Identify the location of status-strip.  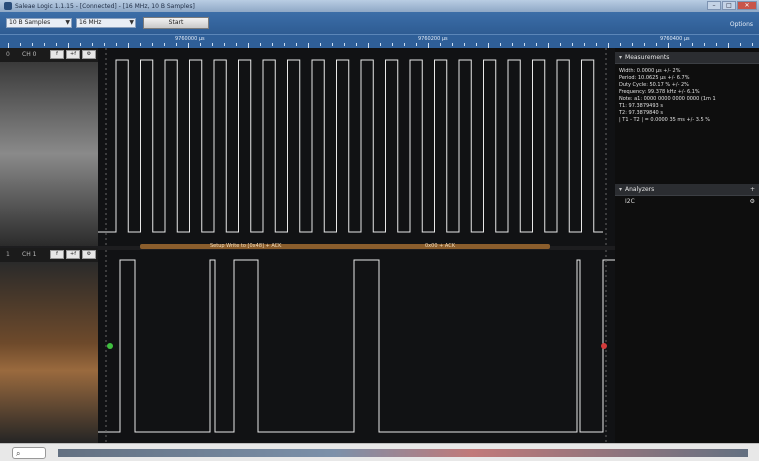
(403, 453).